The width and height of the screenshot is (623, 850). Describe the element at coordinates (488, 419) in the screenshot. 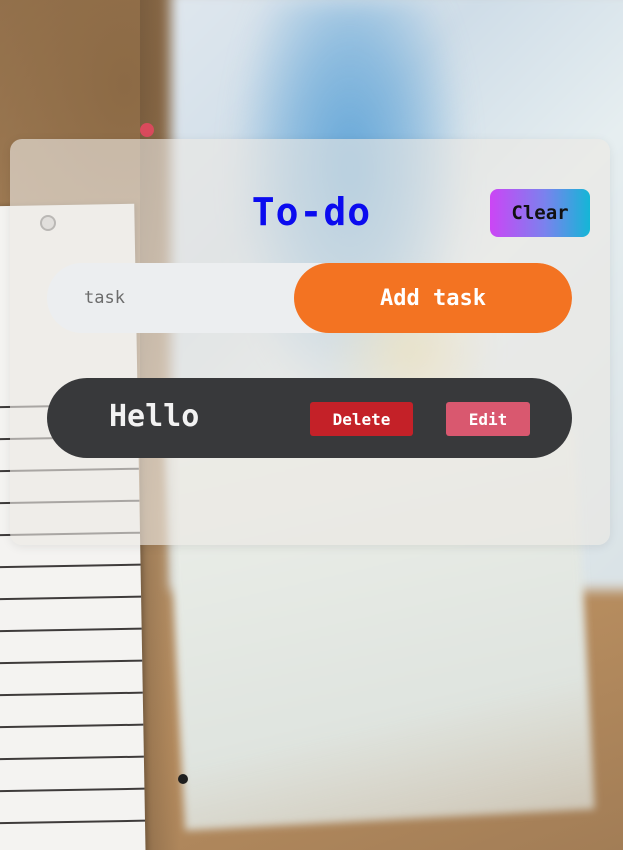

I see `edit-task-button: Edit` at that location.